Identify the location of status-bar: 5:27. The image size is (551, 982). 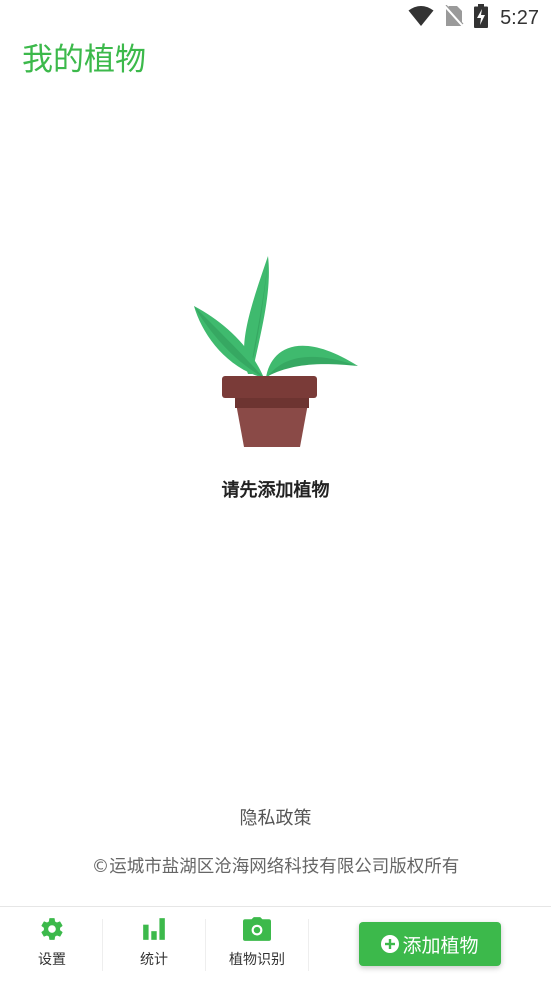
(275, 18).